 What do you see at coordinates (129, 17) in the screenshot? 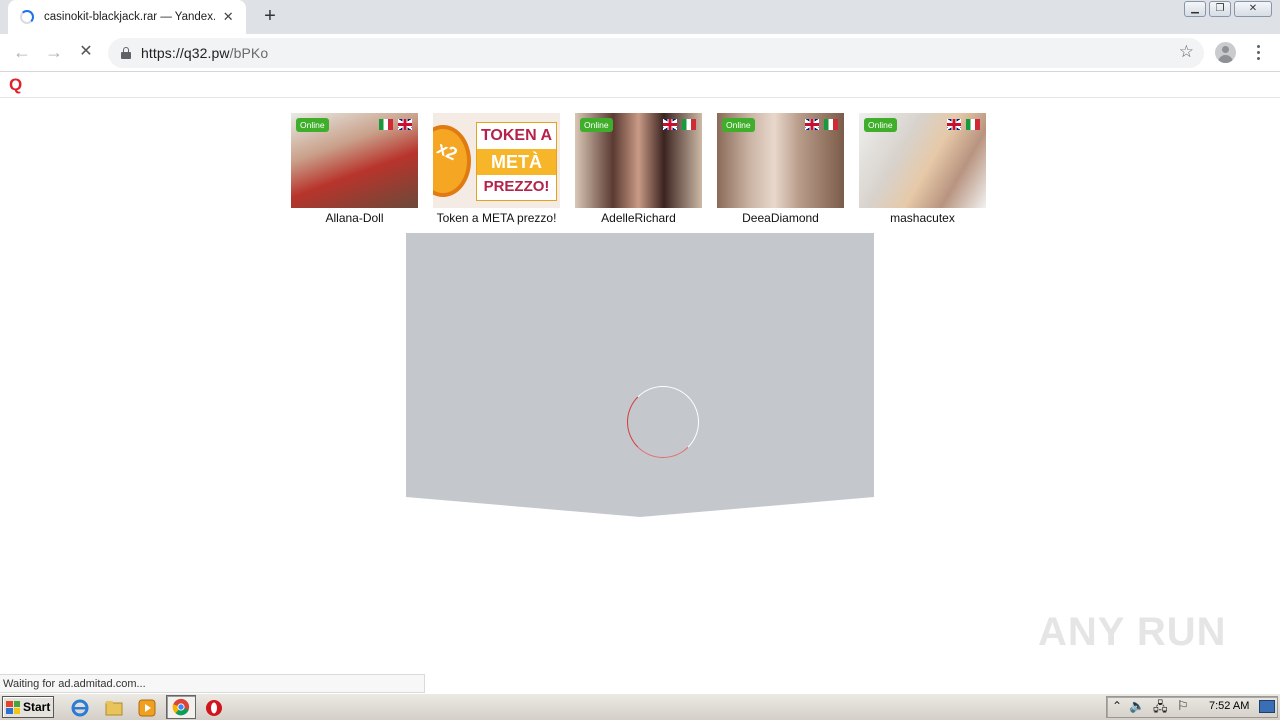
I see `tab-title: casinokit-blackjack.rar — Yandex.Disk` at bounding box center [129, 17].